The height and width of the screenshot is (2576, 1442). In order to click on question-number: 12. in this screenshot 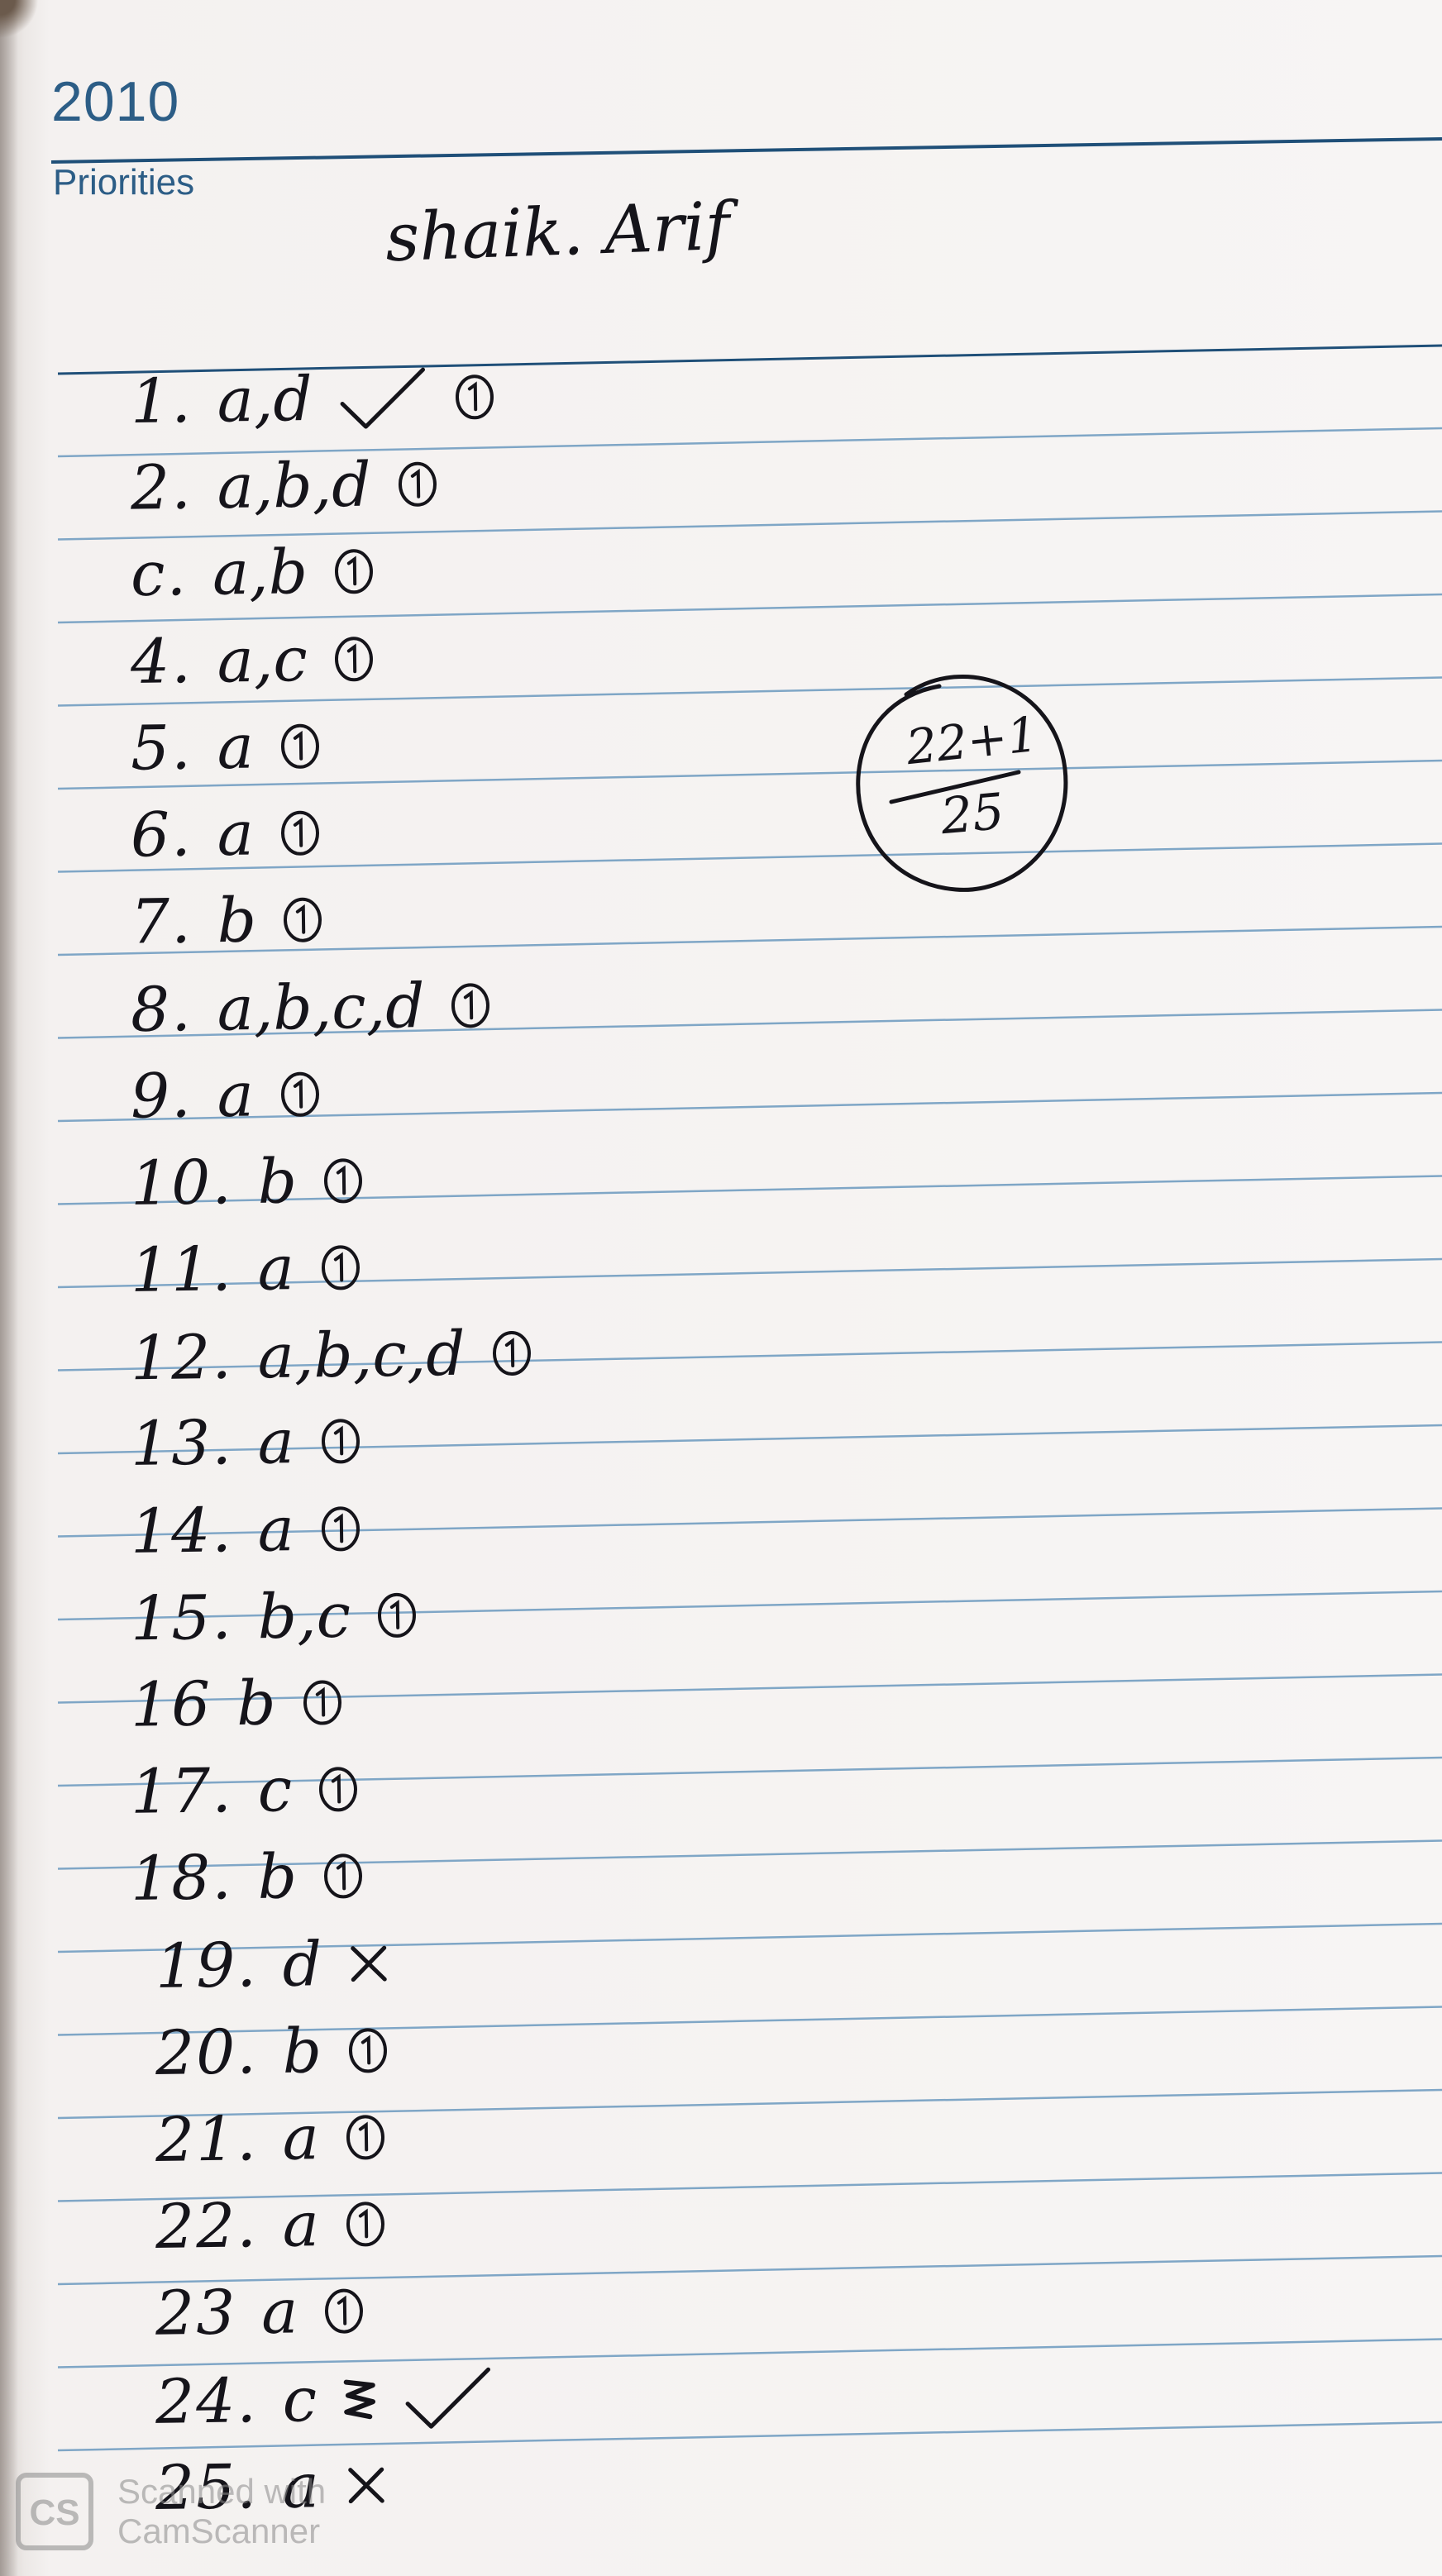, I will do `click(182, 1358)`.